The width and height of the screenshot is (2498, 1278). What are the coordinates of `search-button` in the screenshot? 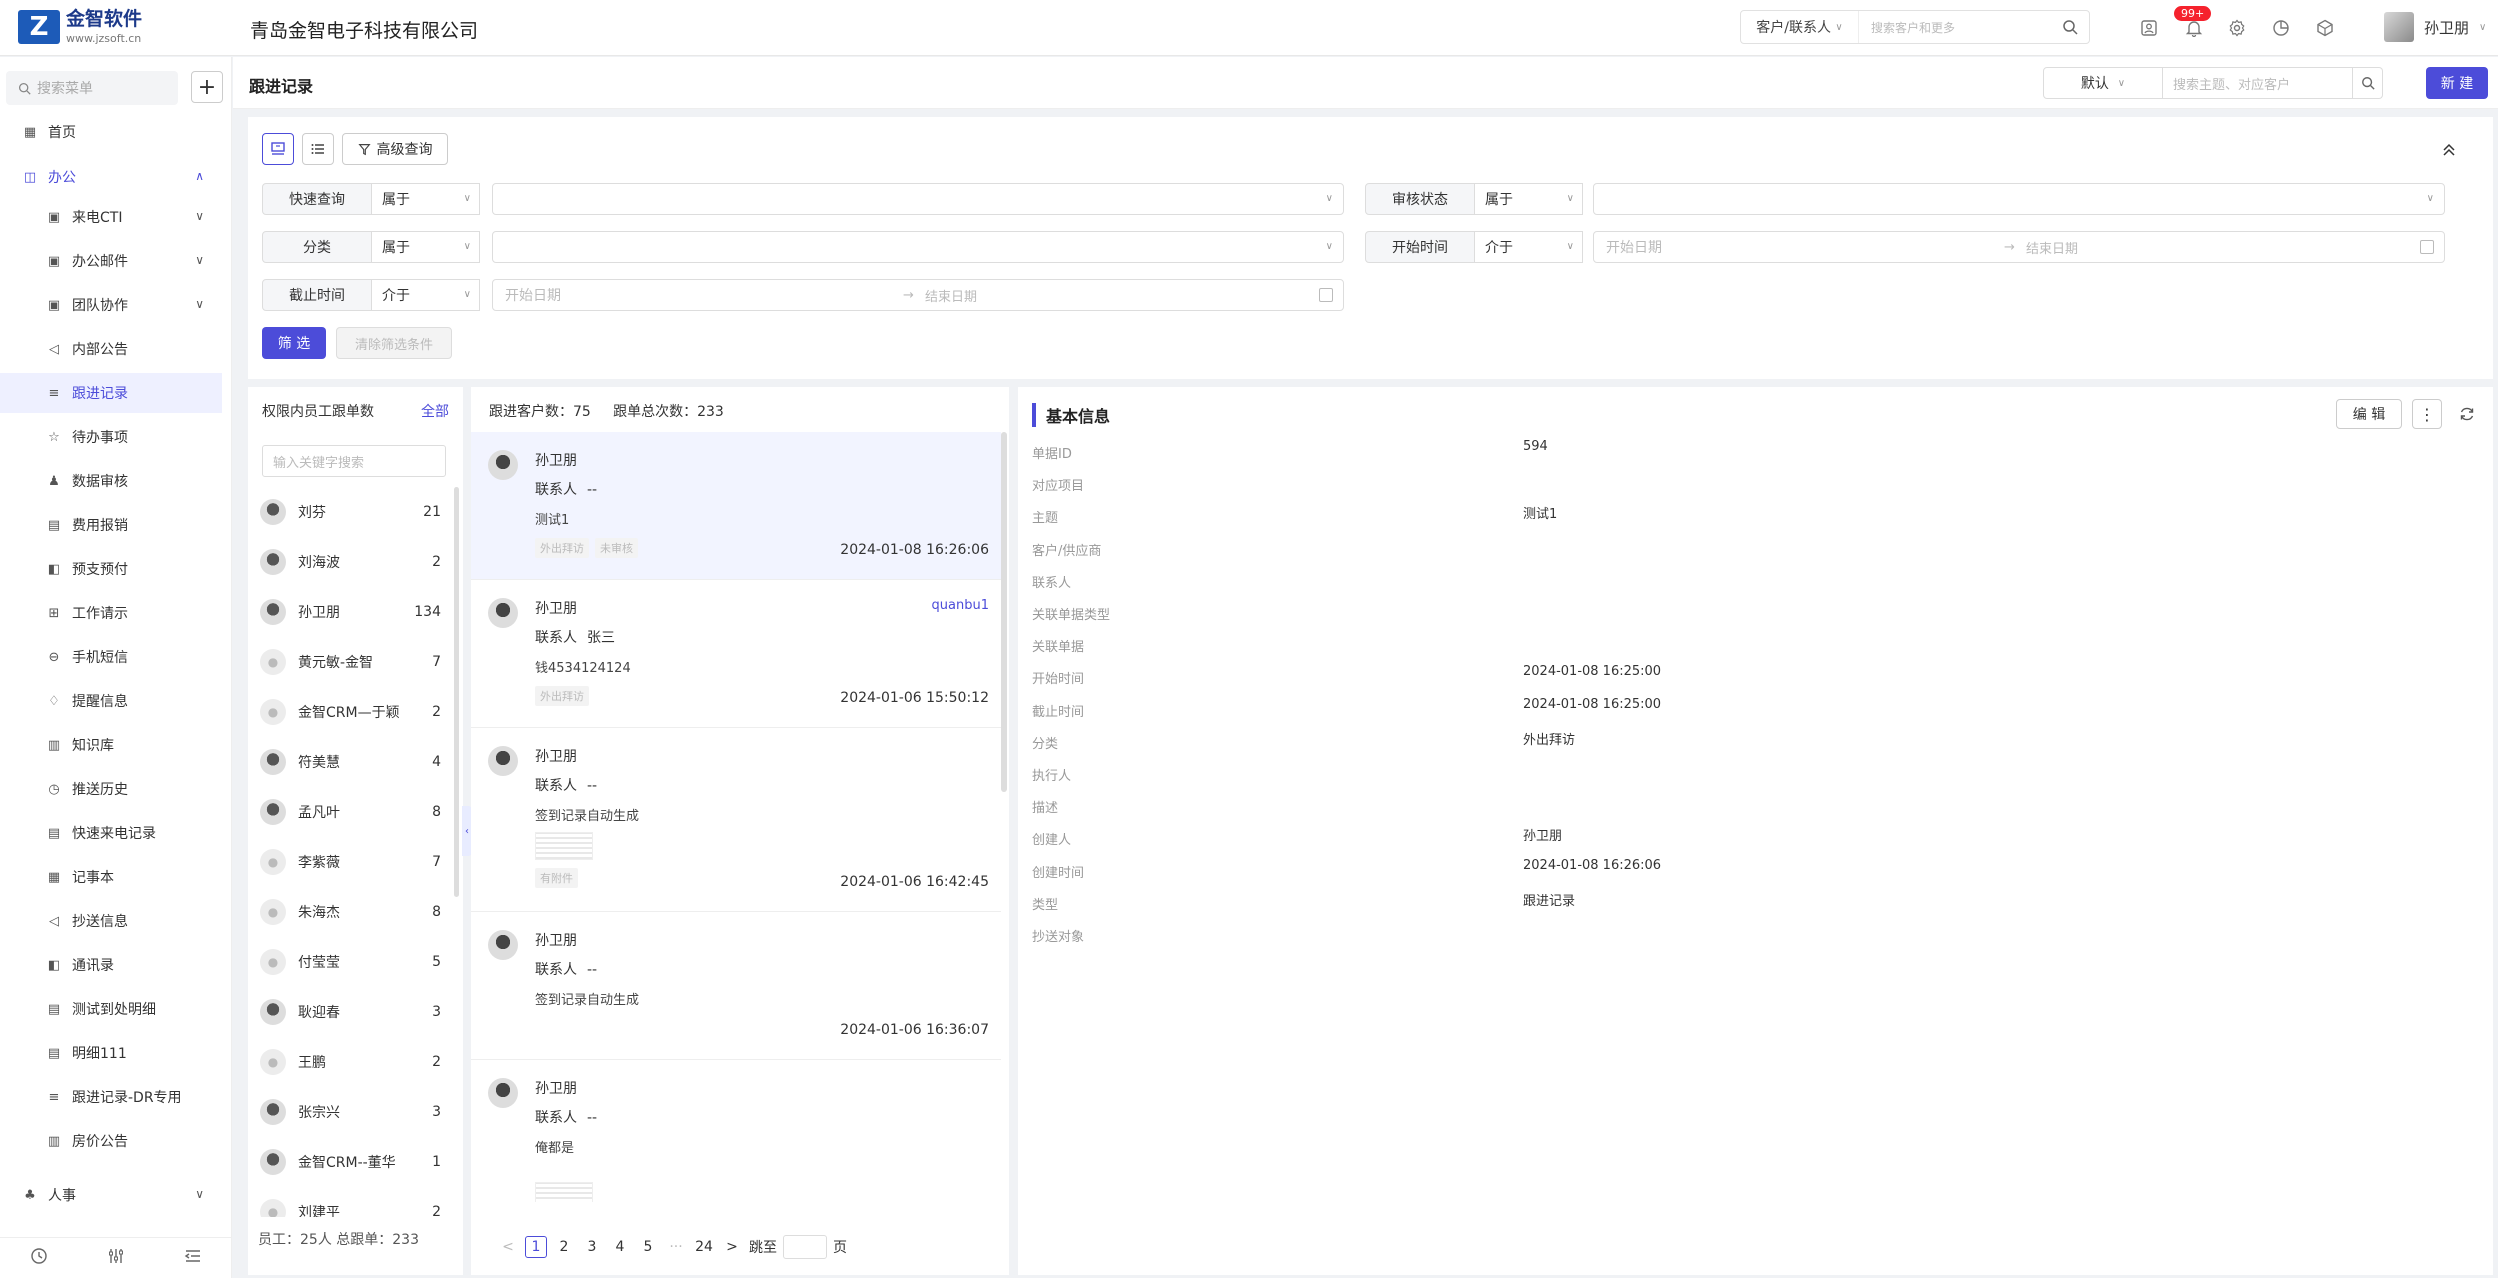 It's located at (2368, 83).